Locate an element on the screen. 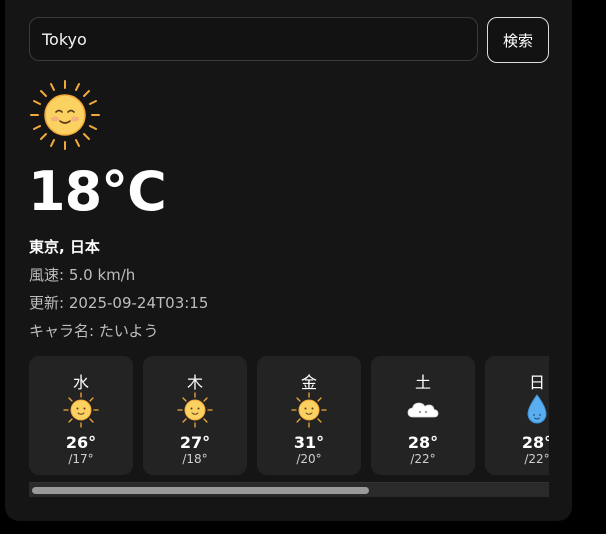 This screenshot has height=534, width=606. forecast-day-card: 土 28° /22° is located at coordinates (423, 415).